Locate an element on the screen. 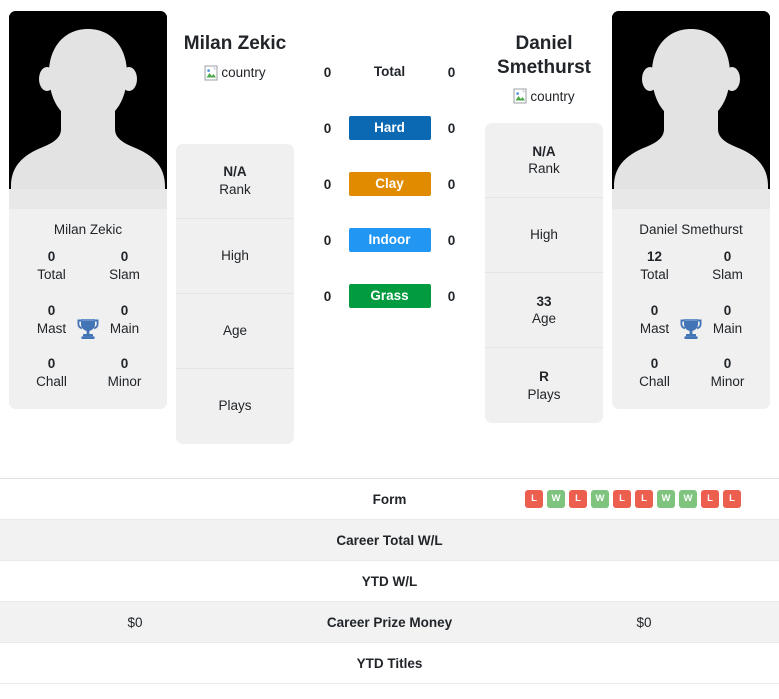  surface-badge-hard: Hard is located at coordinates (389, 128).